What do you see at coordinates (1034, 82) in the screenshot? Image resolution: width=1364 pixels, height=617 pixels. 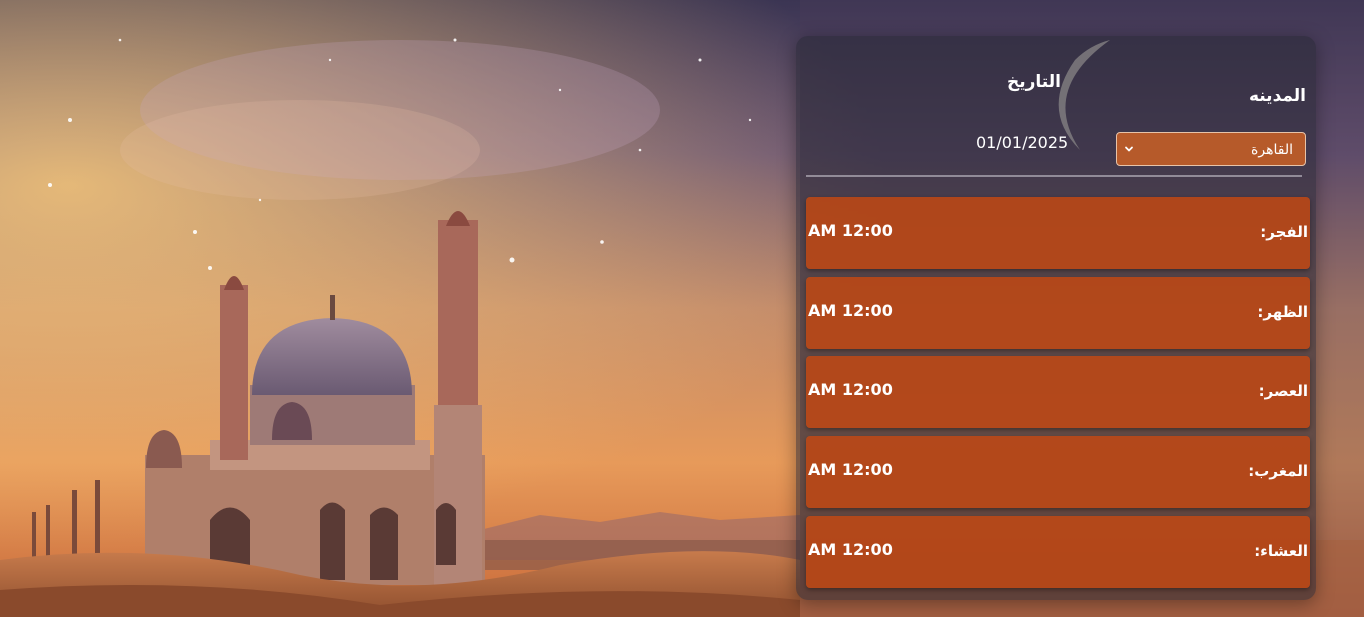 I see `date-label: التاريخ` at bounding box center [1034, 82].